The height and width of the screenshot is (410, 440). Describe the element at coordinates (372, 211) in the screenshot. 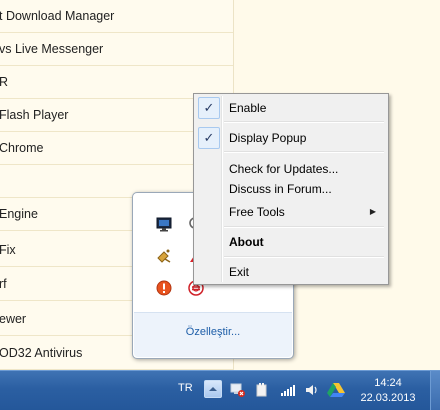

I see `submenu-arrow-icon: ▶` at that location.